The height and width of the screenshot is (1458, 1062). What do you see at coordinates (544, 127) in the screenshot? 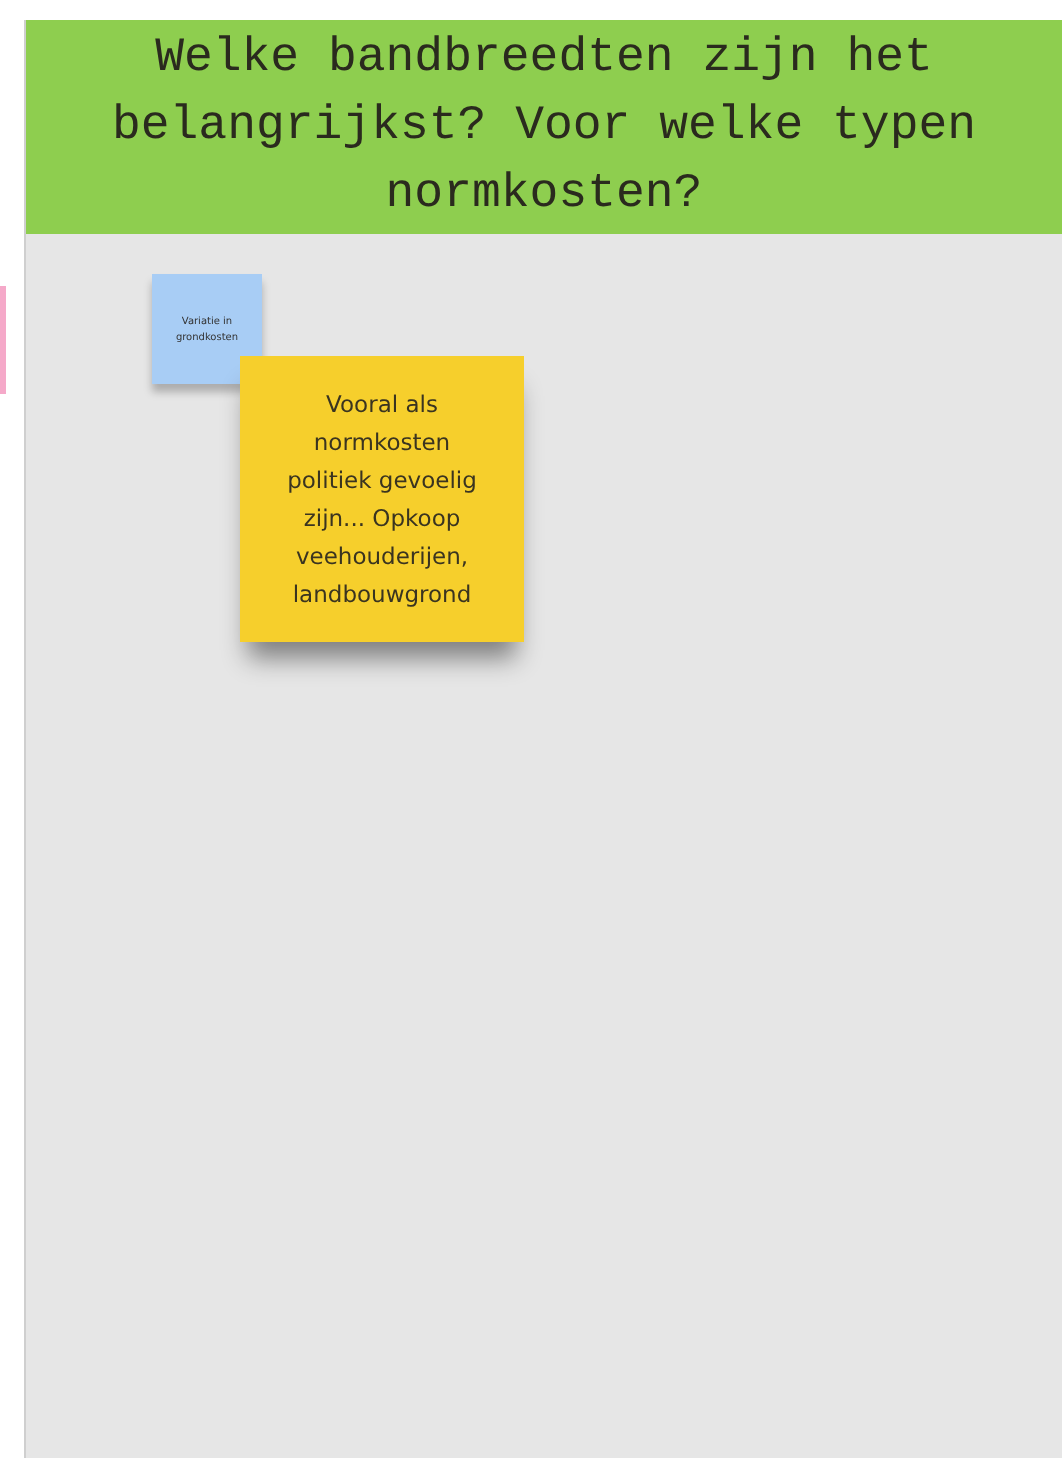
I see `board-title: Welke bandbreedten zijn het belangrijkst? Voor welke typen normkosten?` at bounding box center [544, 127].